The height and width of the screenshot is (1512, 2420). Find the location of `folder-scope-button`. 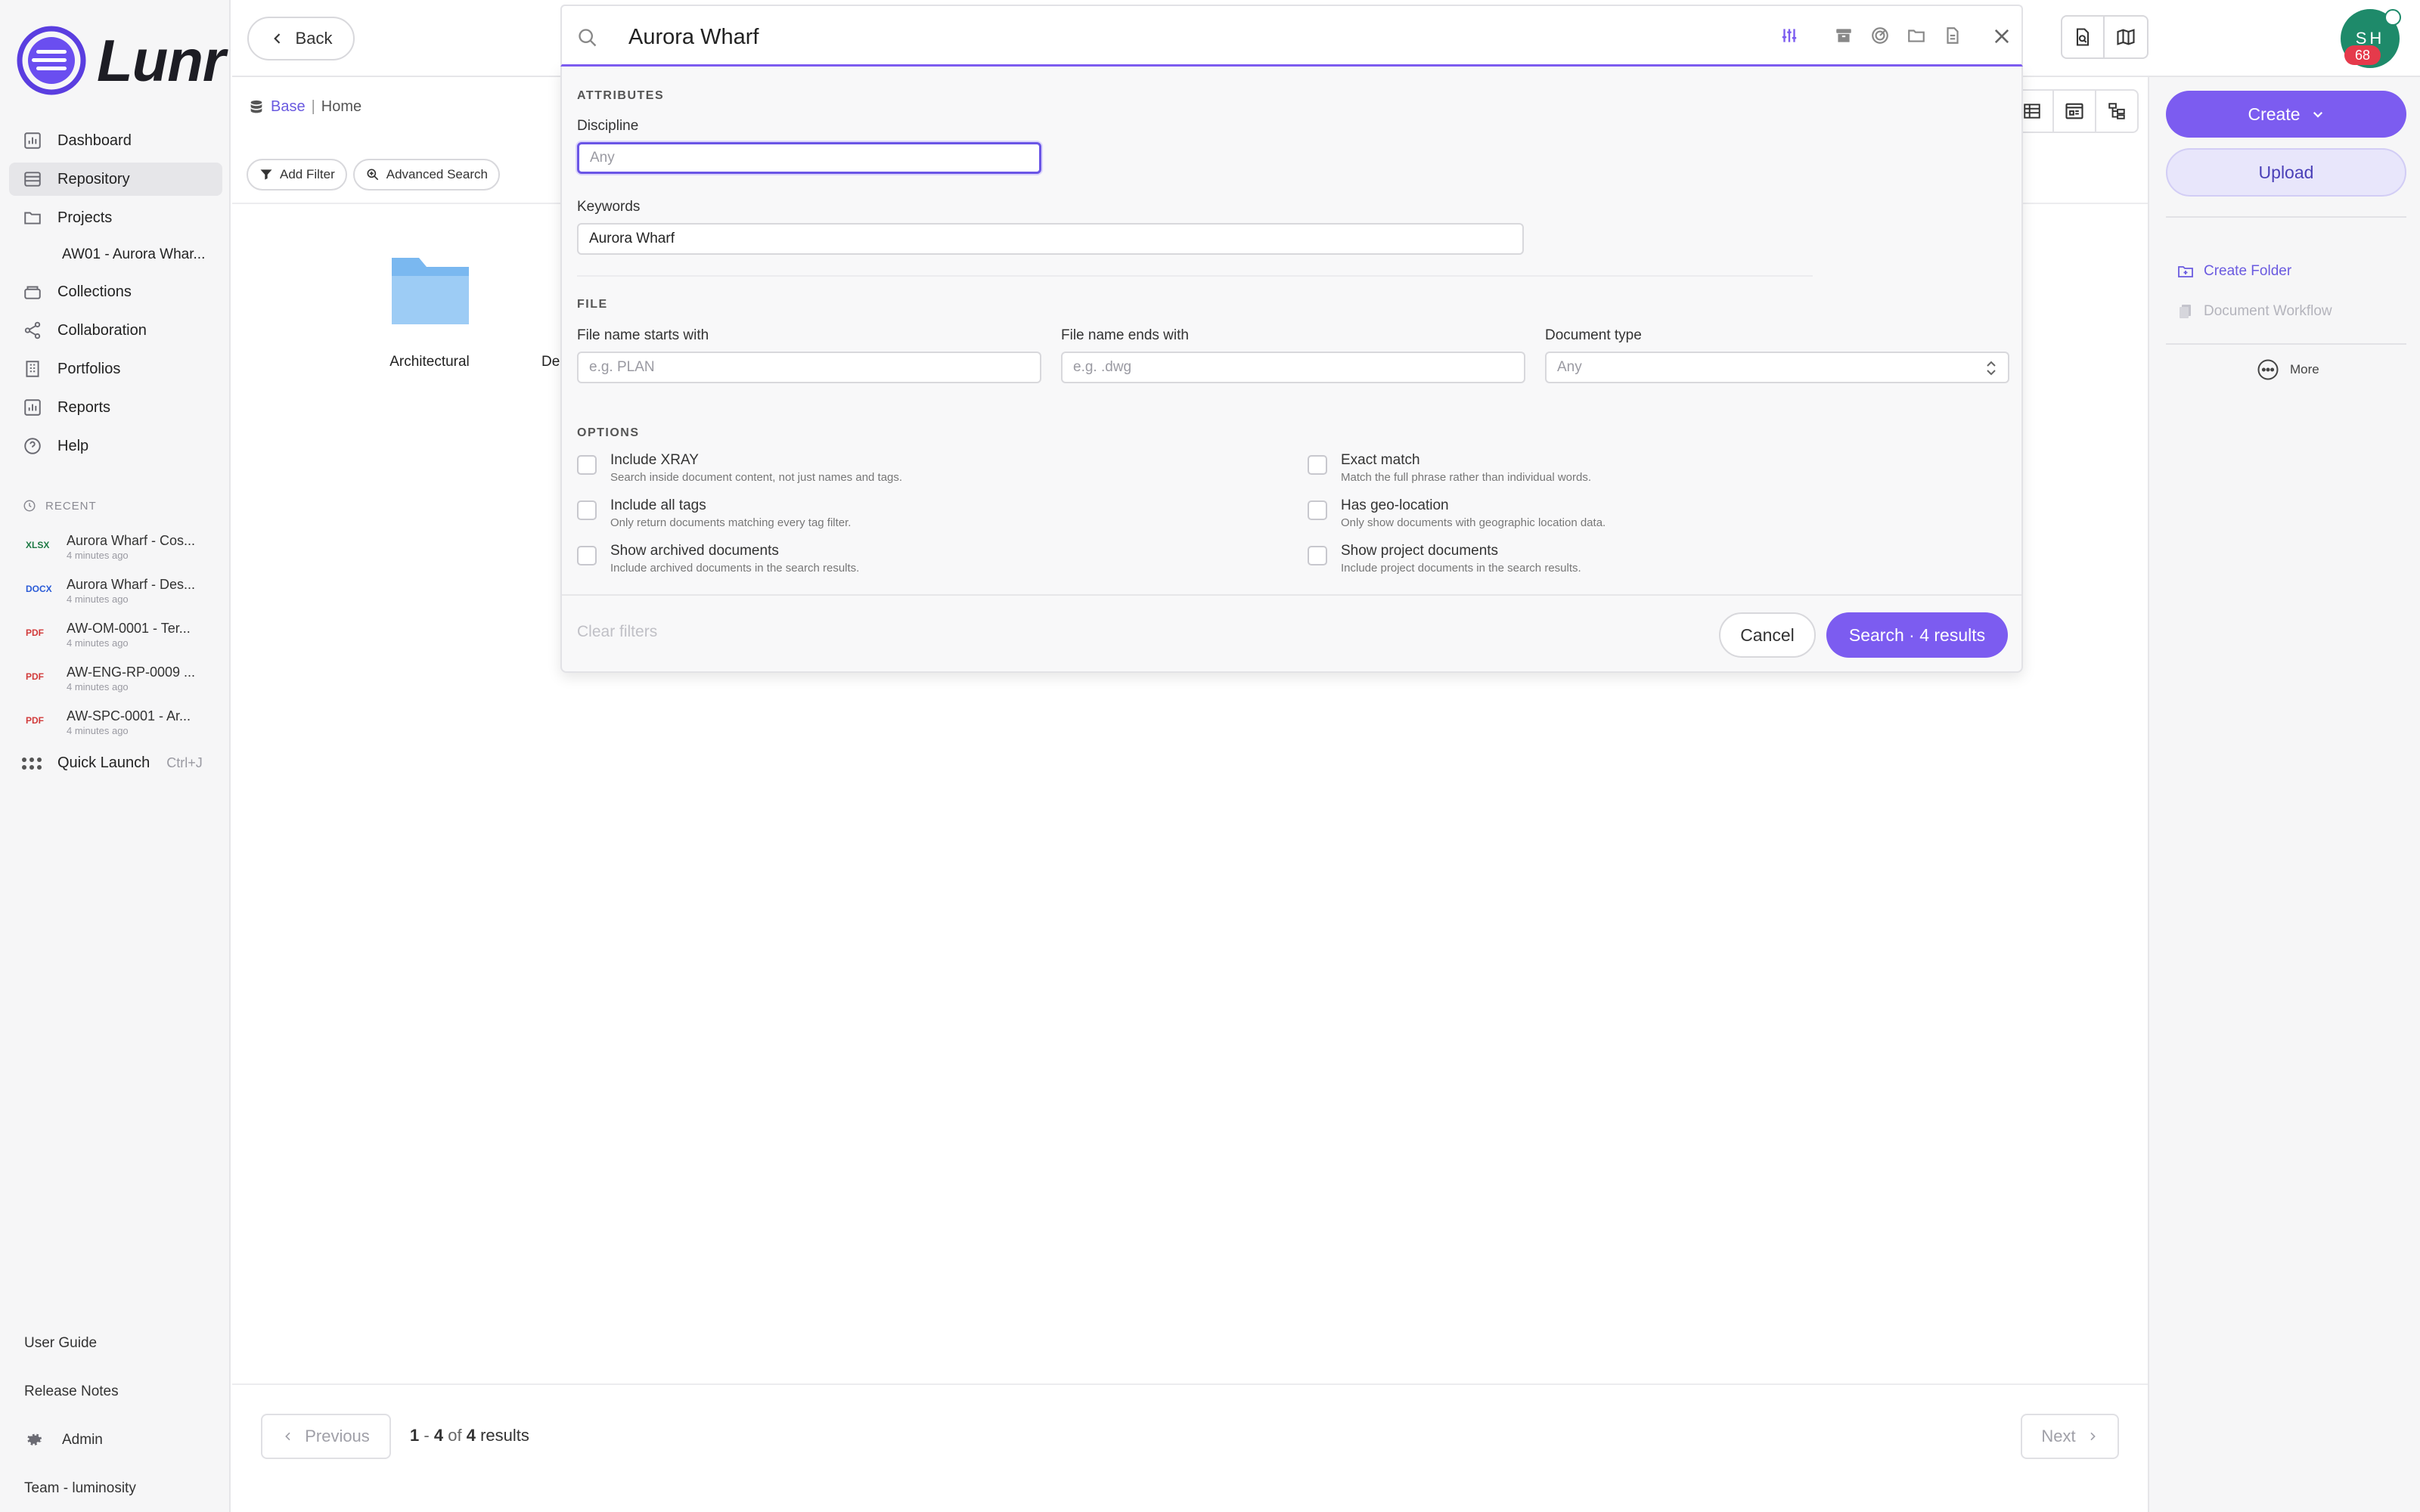

folder-scope-button is located at coordinates (1916, 36).